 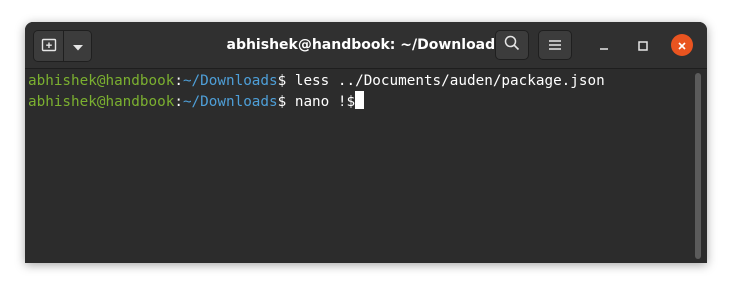 I want to click on command-text: nano !$, so click(x=321, y=102).